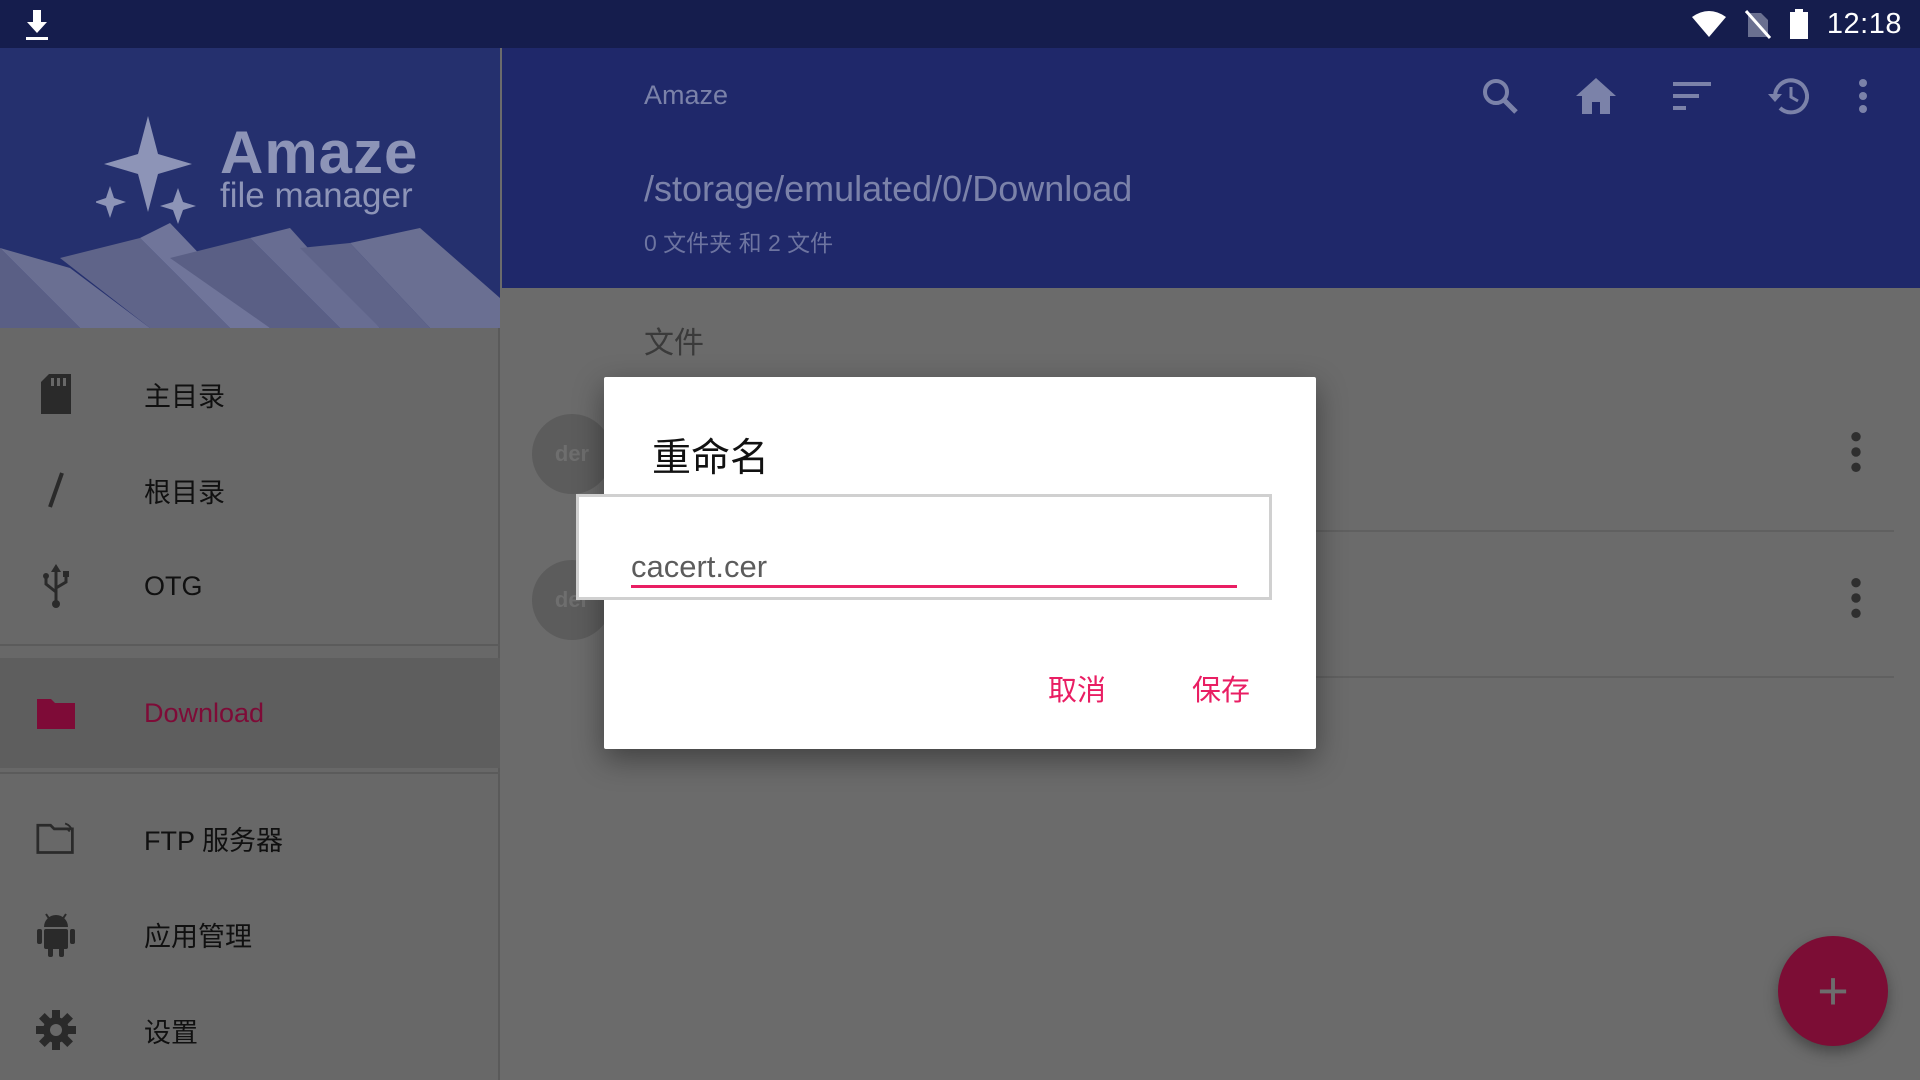 The image size is (1920, 1080). I want to click on folder-icon, so click(56, 713).